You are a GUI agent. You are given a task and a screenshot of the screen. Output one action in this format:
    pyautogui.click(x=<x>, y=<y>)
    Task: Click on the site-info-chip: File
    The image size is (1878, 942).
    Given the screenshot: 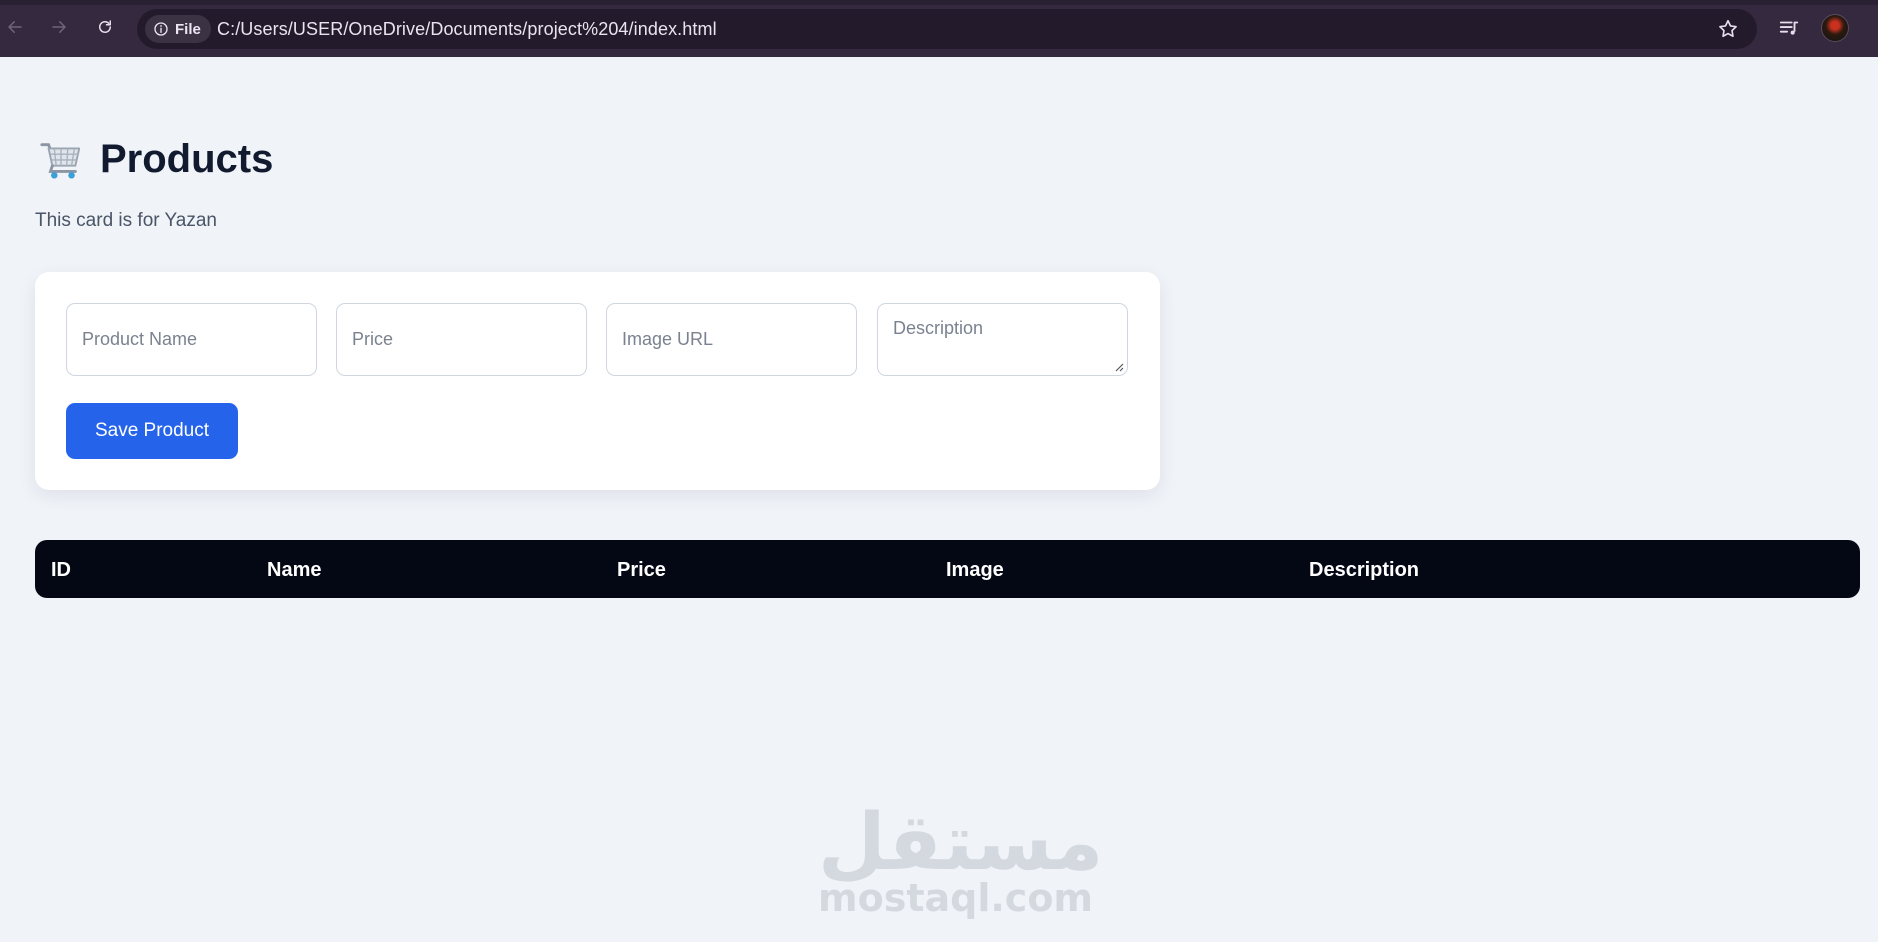 What is the action you would take?
    pyautogui.click(x=178, y=29)
    